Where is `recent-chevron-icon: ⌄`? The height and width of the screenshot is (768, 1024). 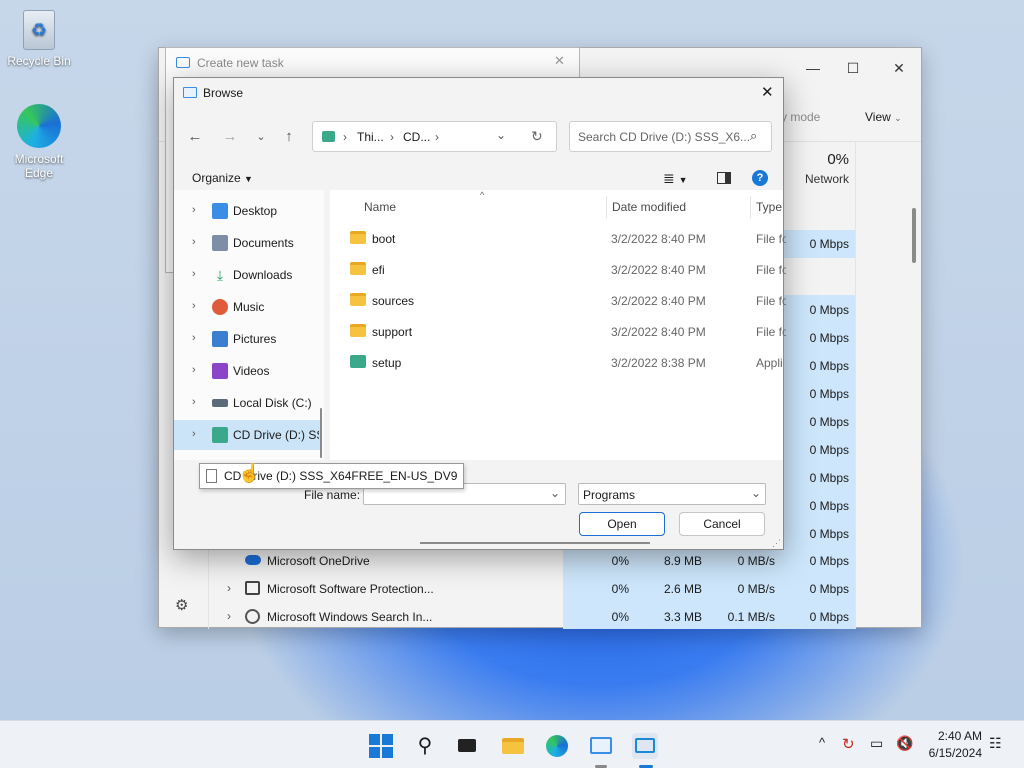 recent-chevron-icon: ⌄ is located at coordinates (261, 137).